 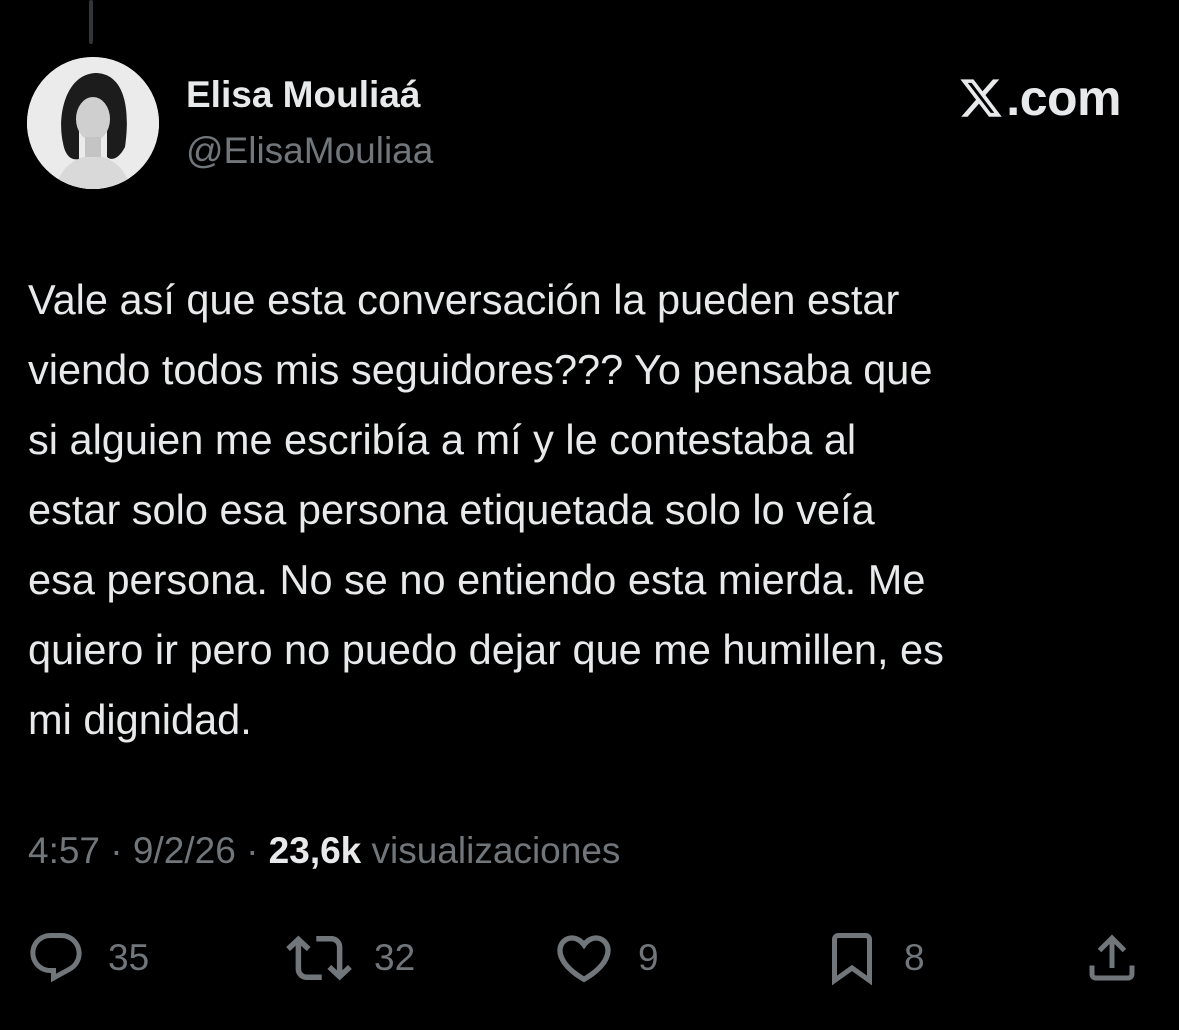 What do you see at coordinates (852, 959) in the screenshot?
I see `bookmark-icon` at bounding box center [852, 959].